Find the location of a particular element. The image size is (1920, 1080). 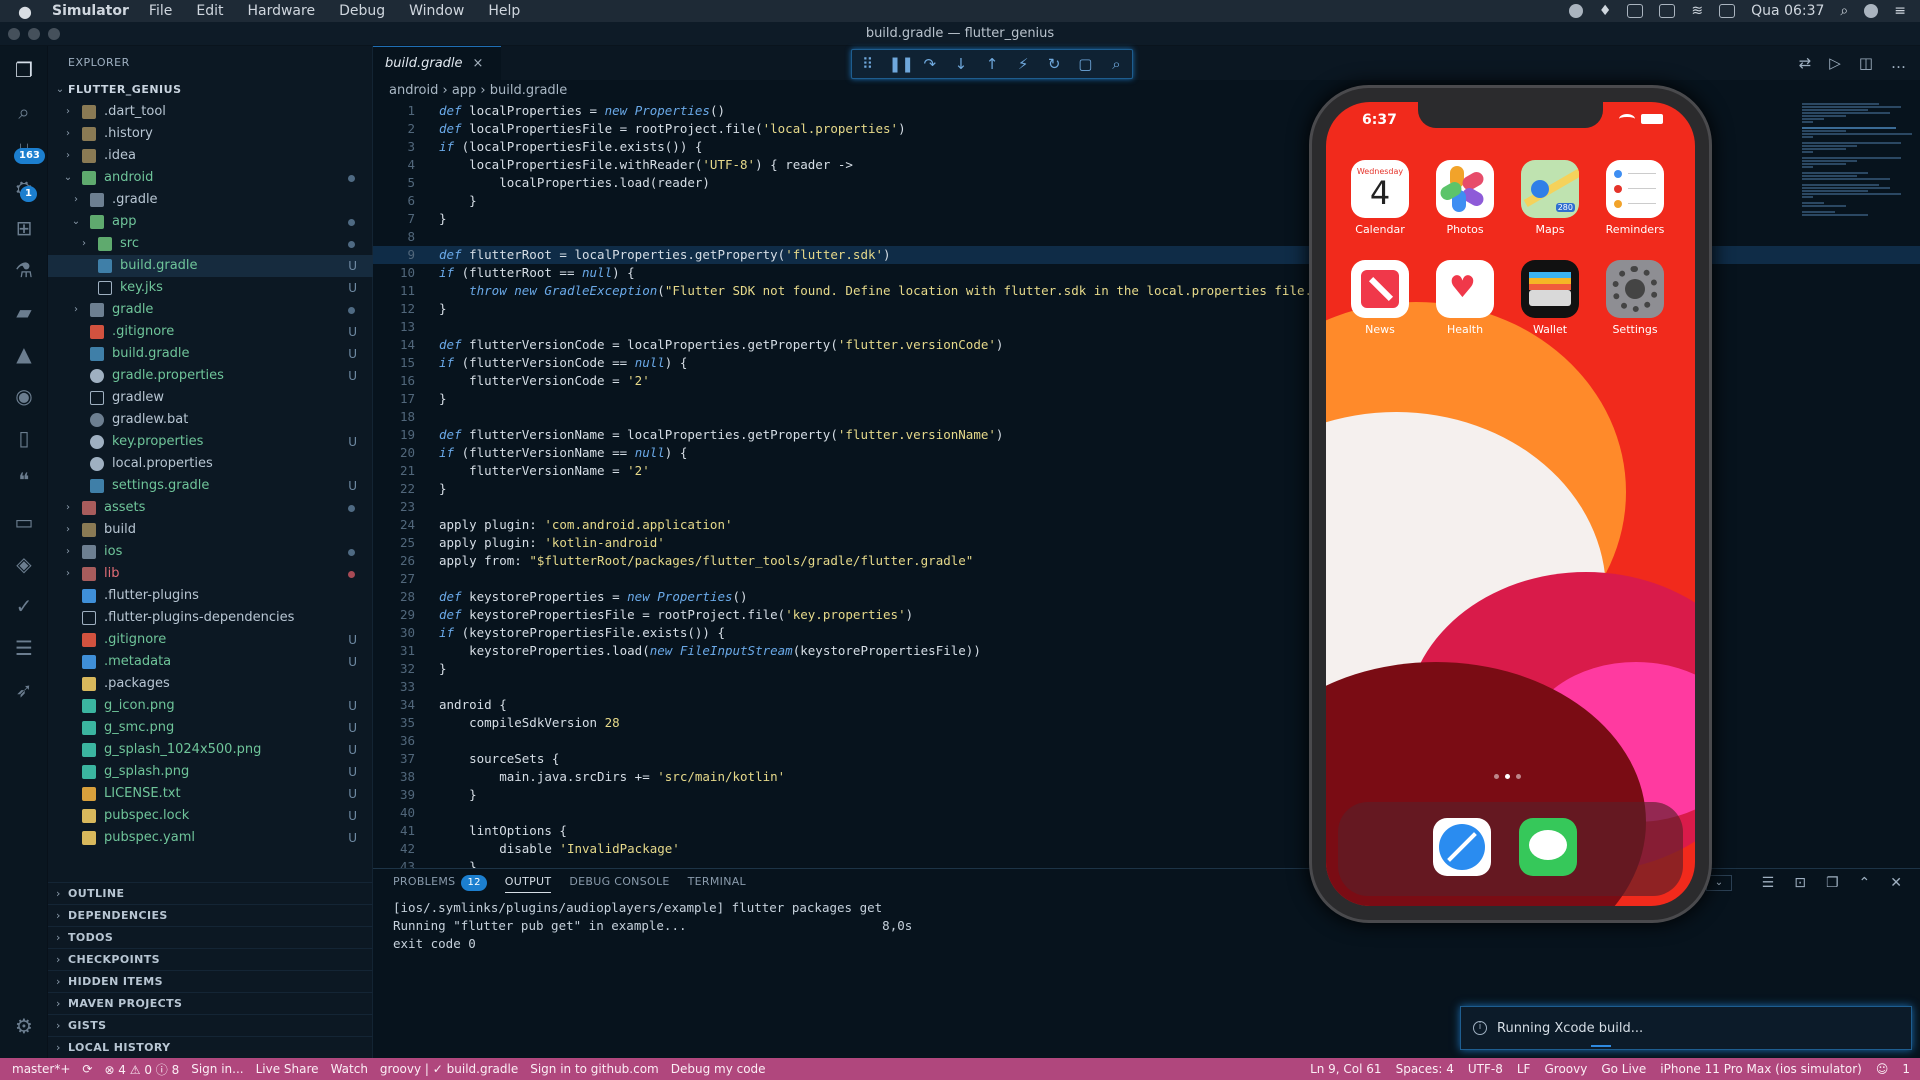

tree-item-assets: › assets is located at coordinates (210, 508).